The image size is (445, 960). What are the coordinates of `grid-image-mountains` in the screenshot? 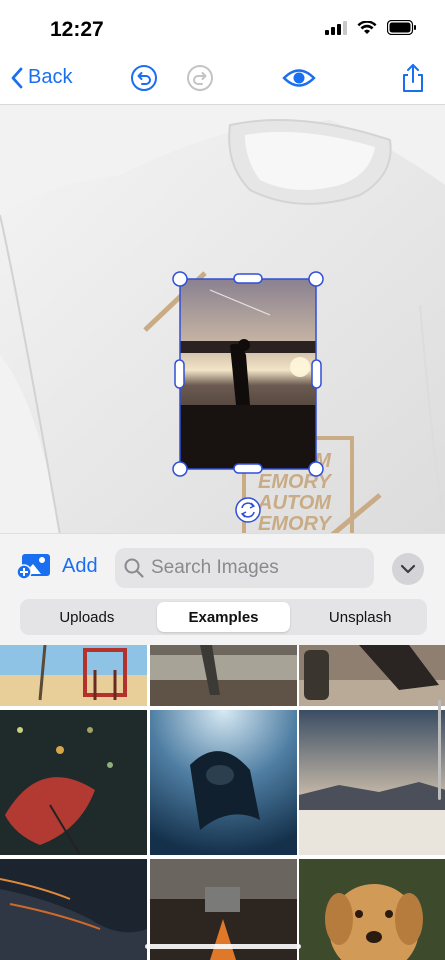 It's located at (372, 782).